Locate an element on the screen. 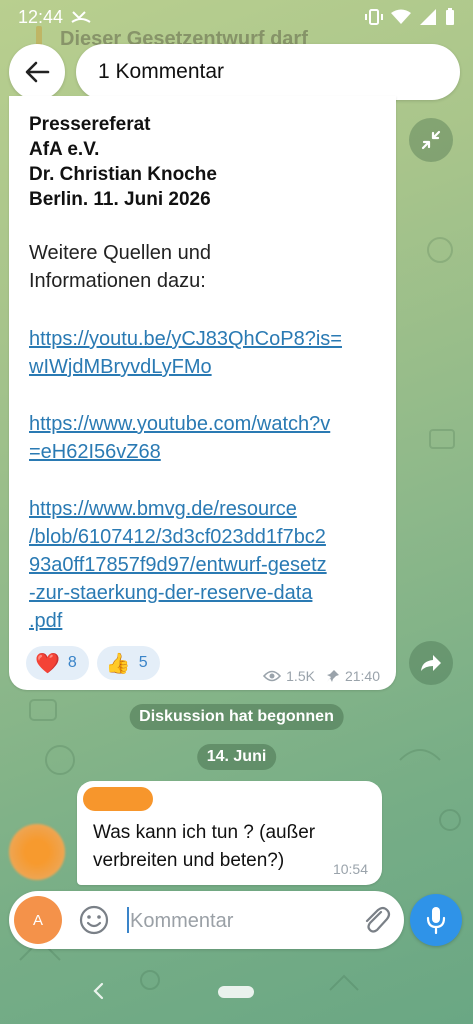  link-line: =eH62I56vZ68 is located at coordinates (95, 452).